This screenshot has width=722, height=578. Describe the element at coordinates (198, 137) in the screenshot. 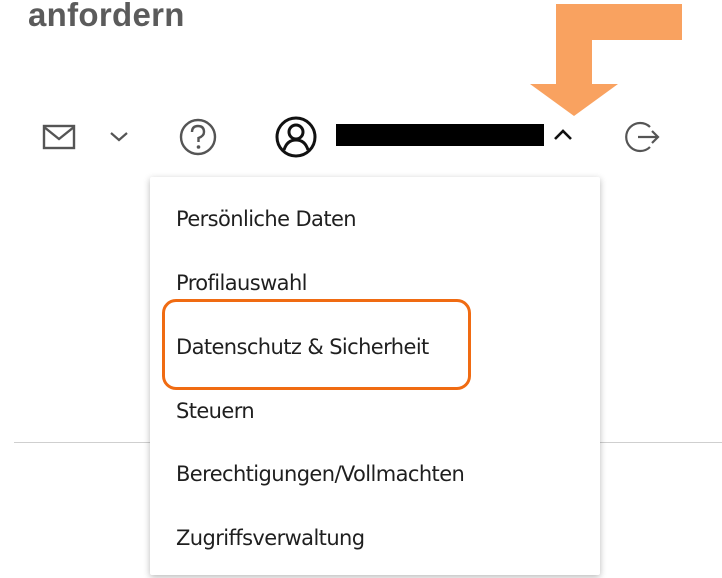

I see `help-icon` at that location.